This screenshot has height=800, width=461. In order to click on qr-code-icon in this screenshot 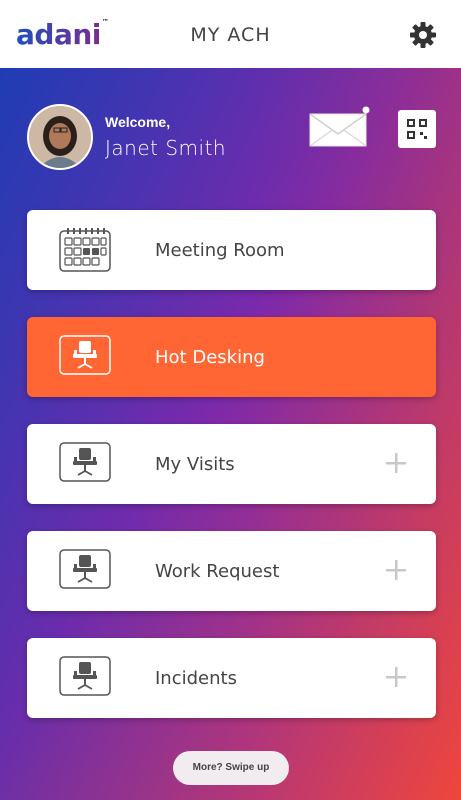, I will do `click(417, 129)`.